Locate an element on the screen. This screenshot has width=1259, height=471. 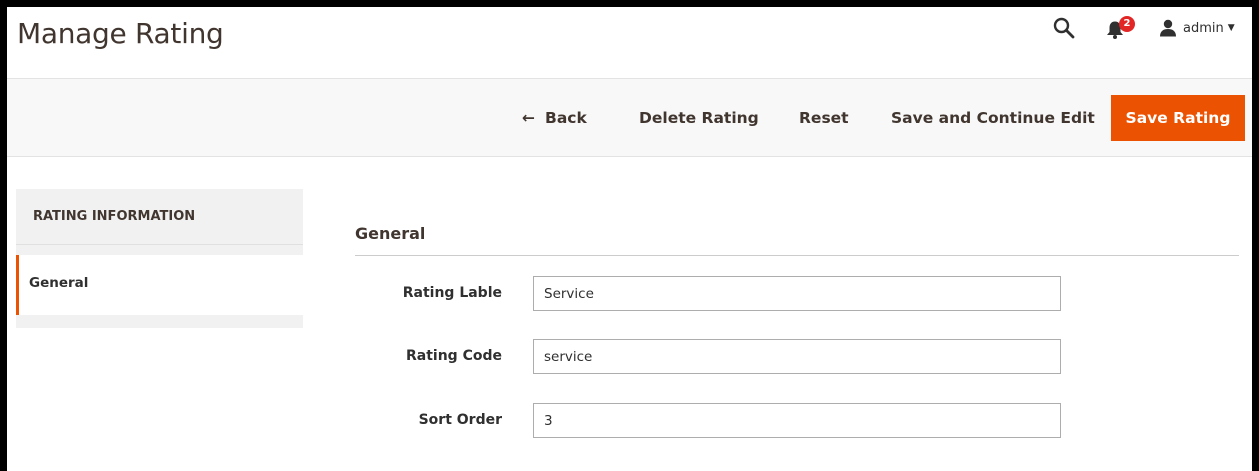
user-icon is located at coordinates (1168, 28).